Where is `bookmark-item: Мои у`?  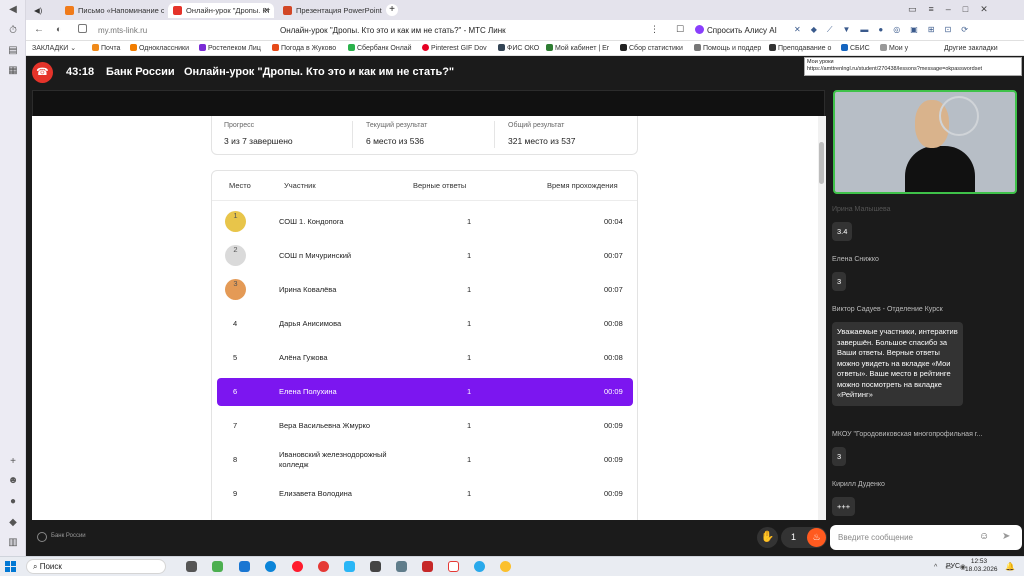
bookmark-item: Мои у is located at coordinates (894, 48).